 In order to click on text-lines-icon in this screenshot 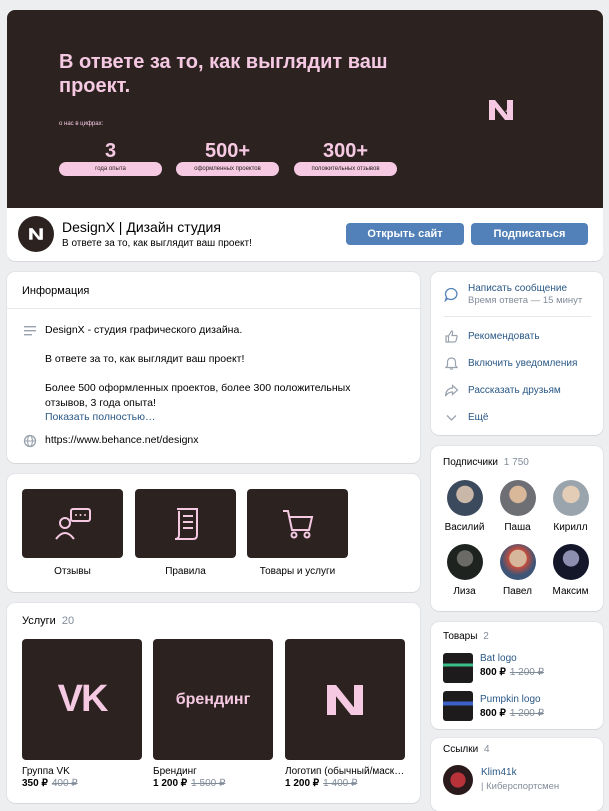, I will do `click(30, 331)`.